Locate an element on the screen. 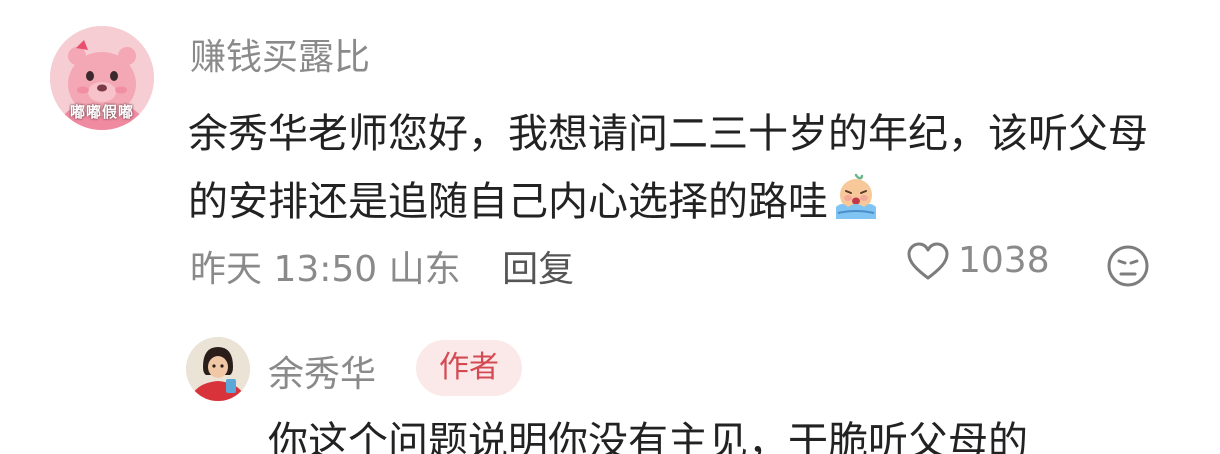 The height and width of the screenshot is (454, 1220). comment-meta: 昨天 13:50 山东 回复 is located at coordinates (382, 266).